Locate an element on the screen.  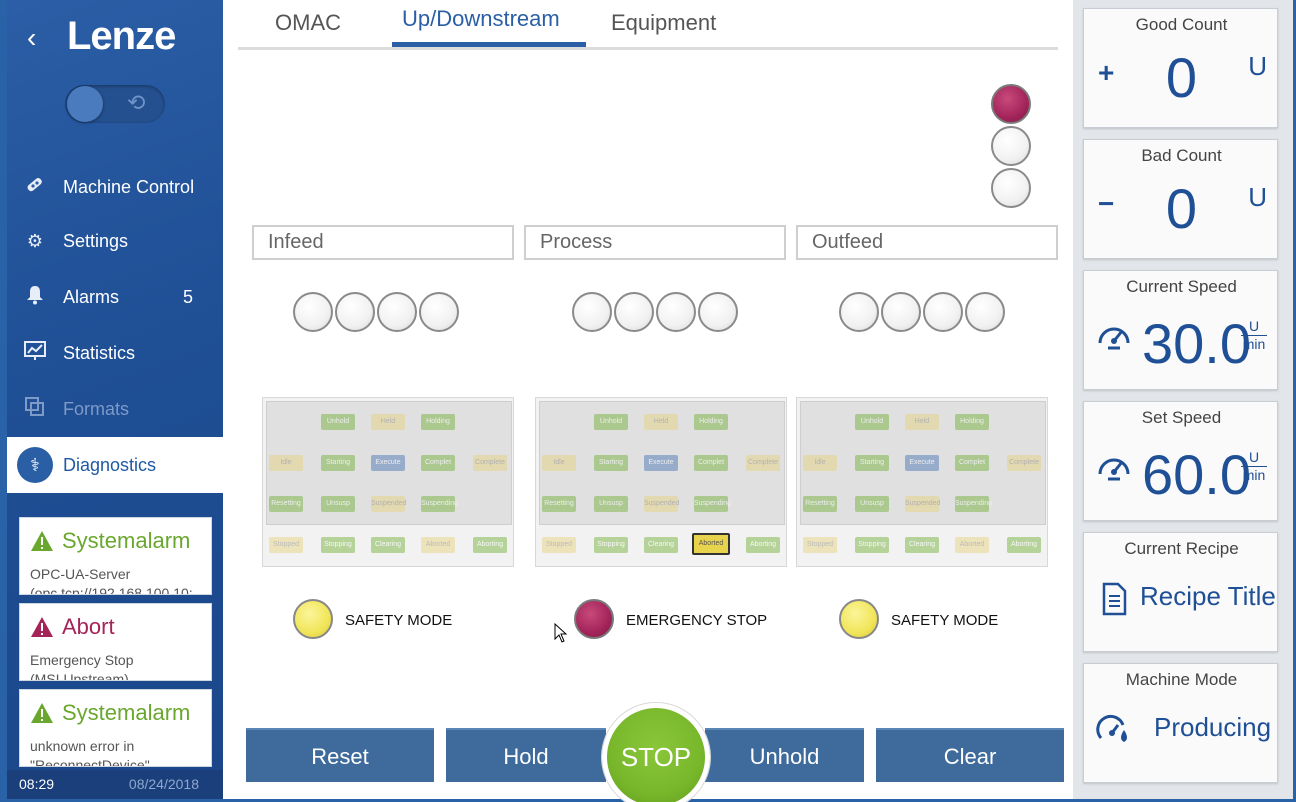
formats-copy-icon is located at coordinates (35, 409).